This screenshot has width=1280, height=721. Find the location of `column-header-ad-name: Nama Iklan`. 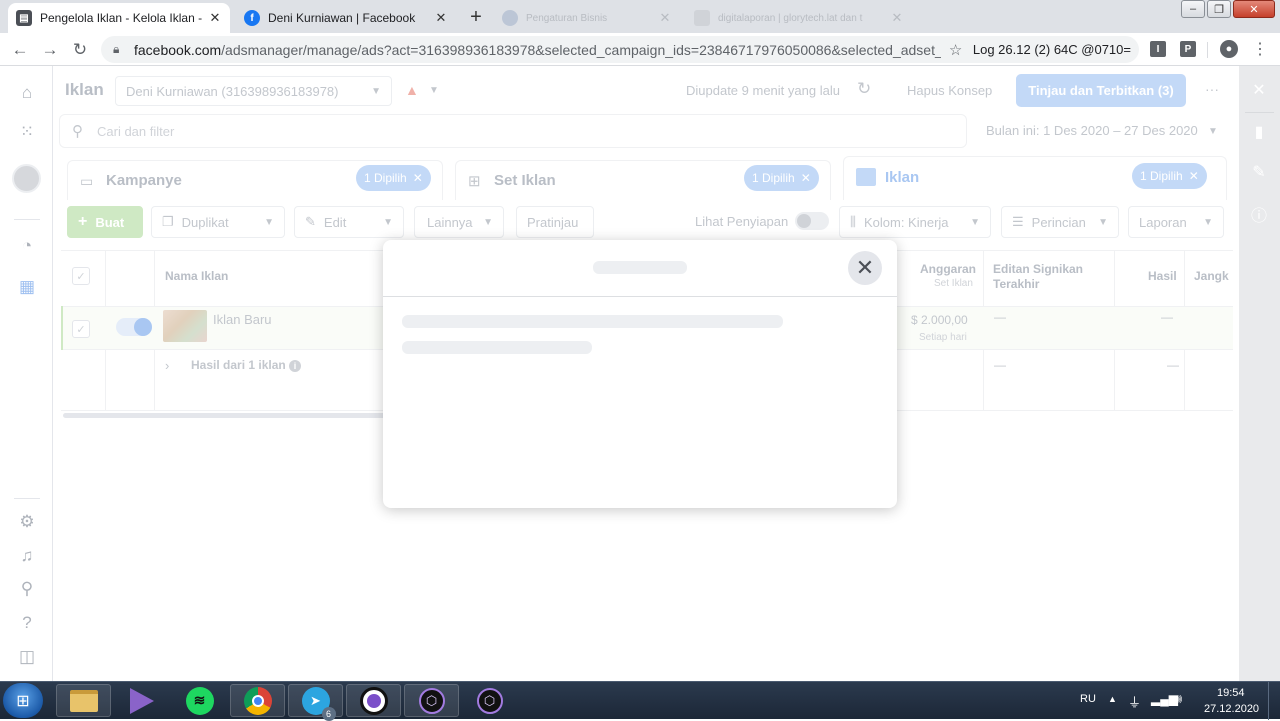

column-header-ad-name: Nama Iklan is located at coordinates (196, 276).